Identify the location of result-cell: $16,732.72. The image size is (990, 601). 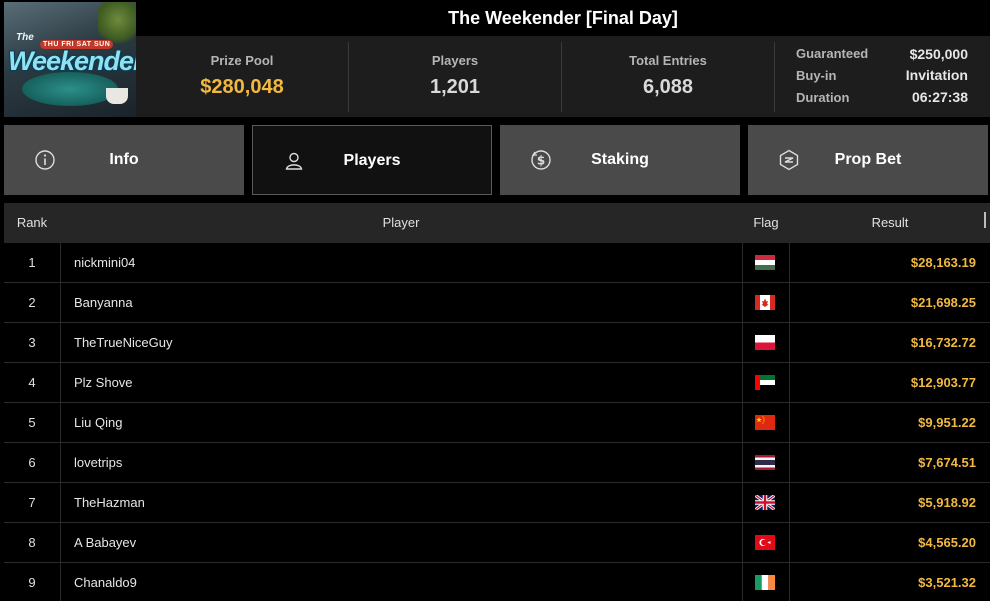
(943, 342).